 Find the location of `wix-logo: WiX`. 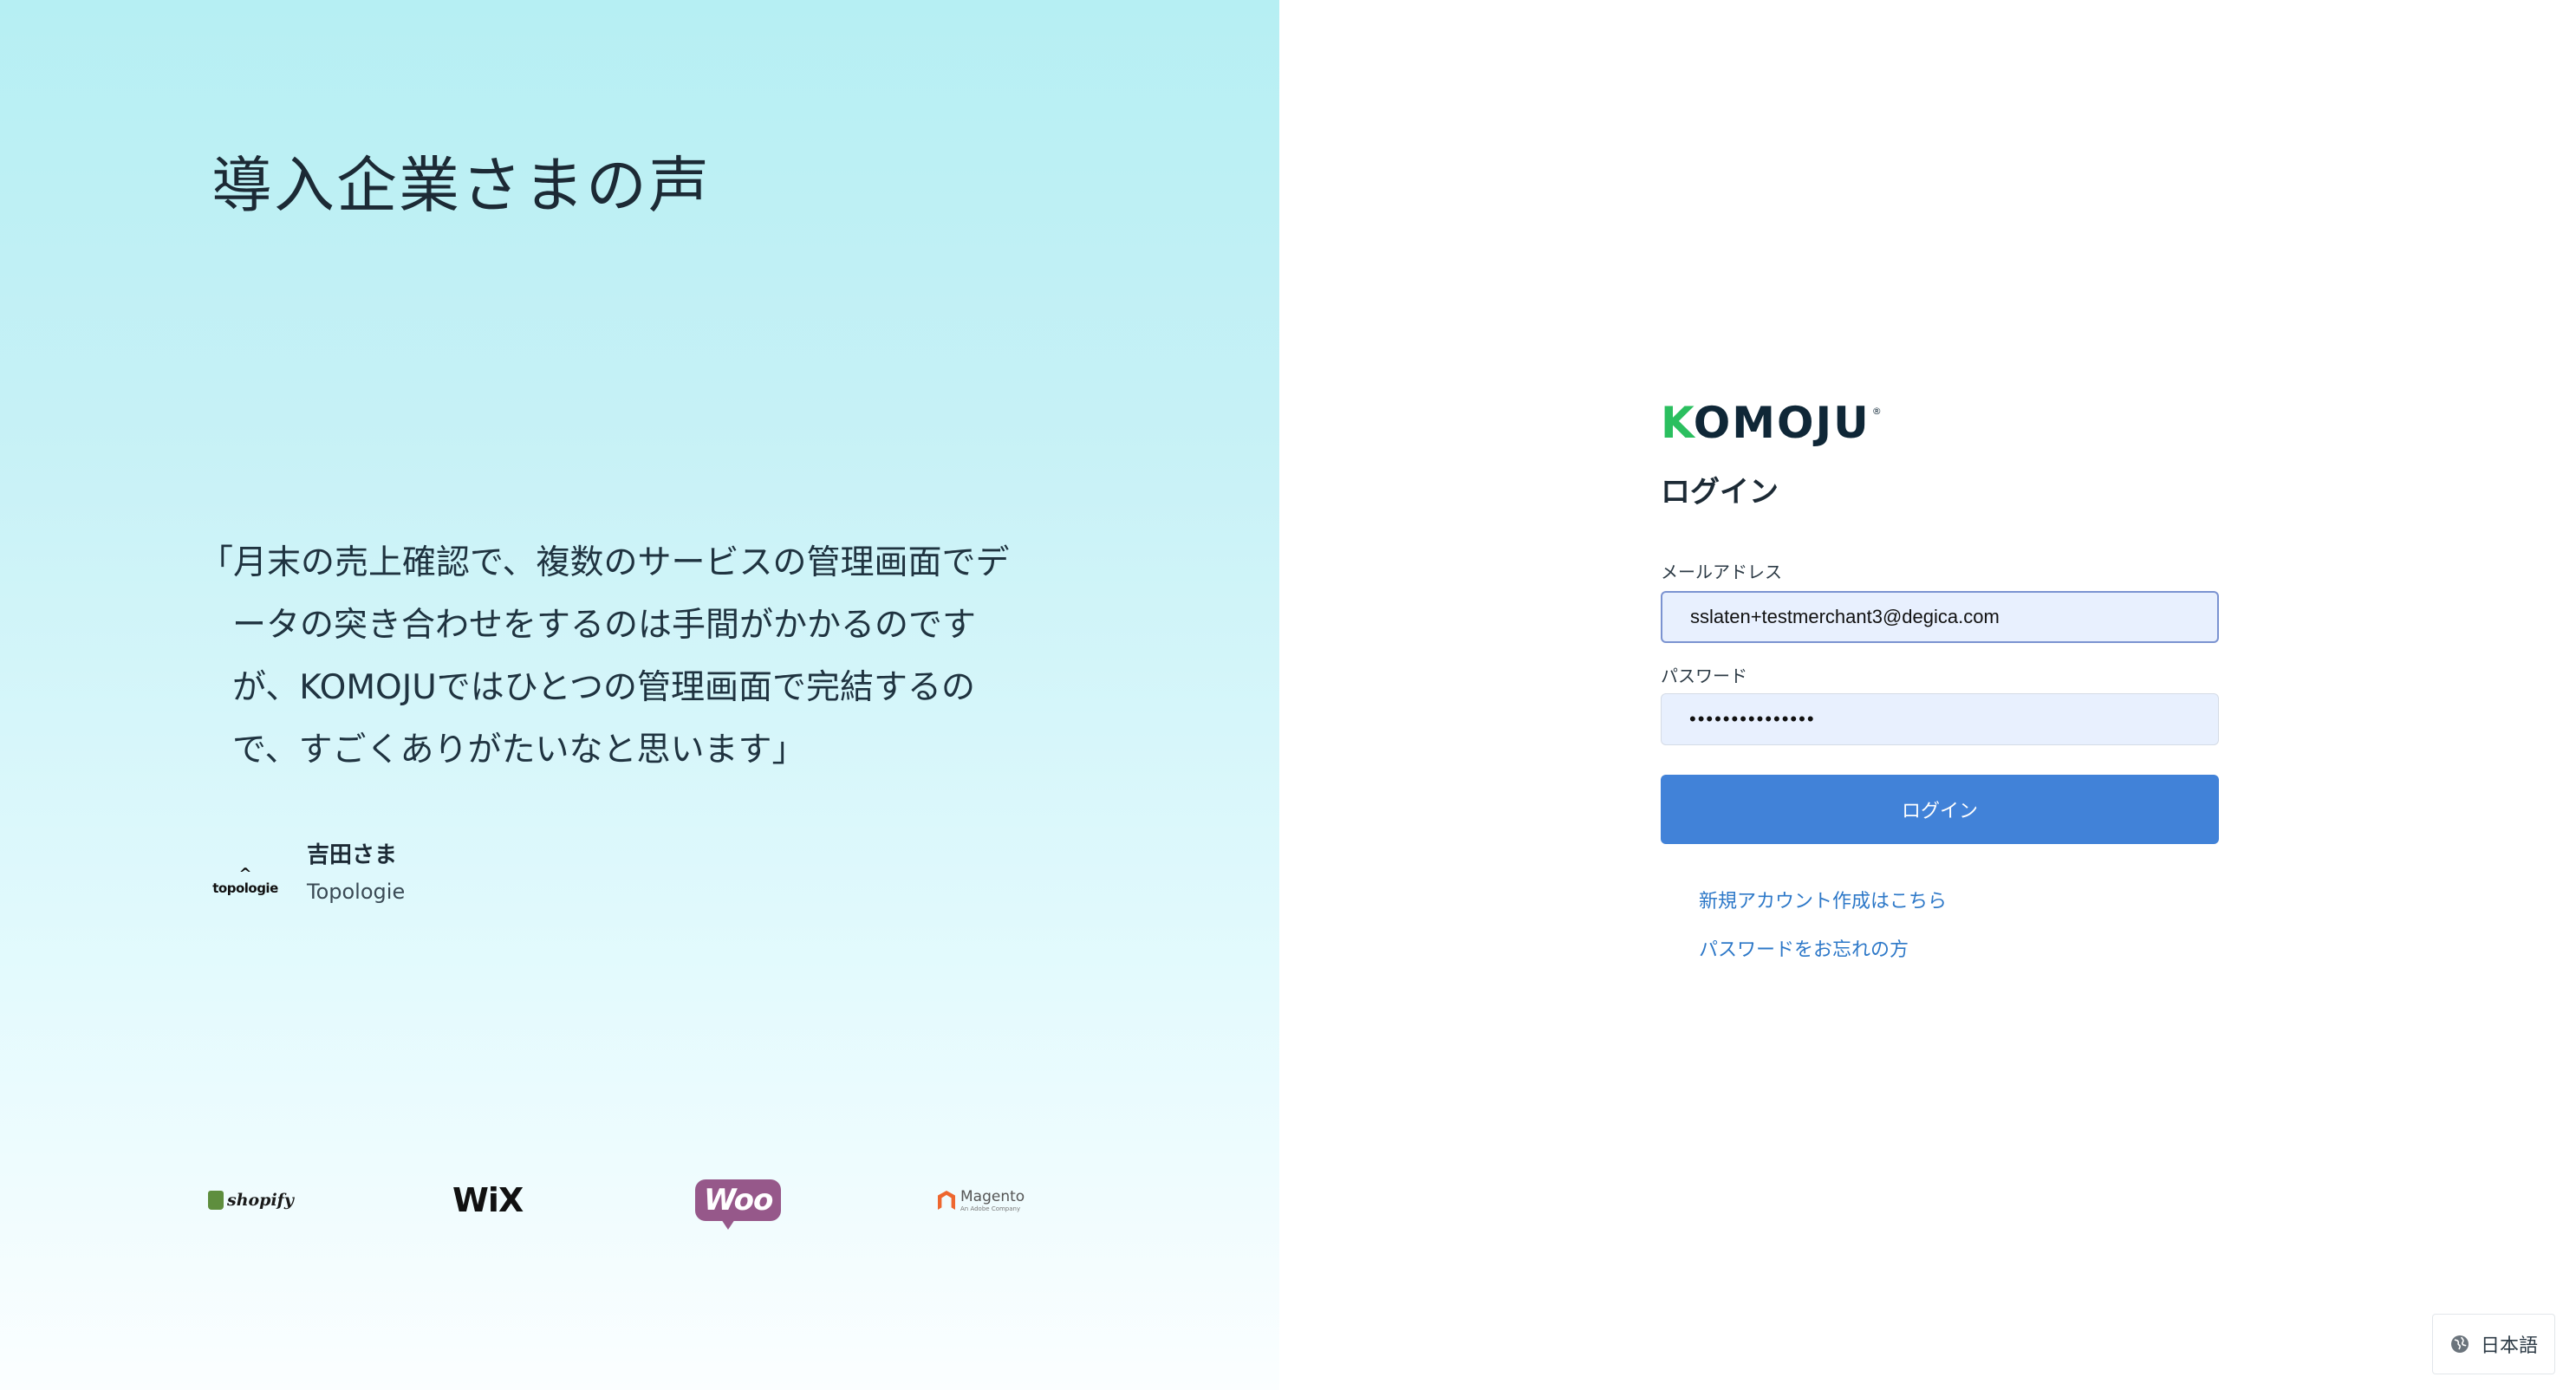

wix-logo: WiX is located at coordinates (488, 1200).